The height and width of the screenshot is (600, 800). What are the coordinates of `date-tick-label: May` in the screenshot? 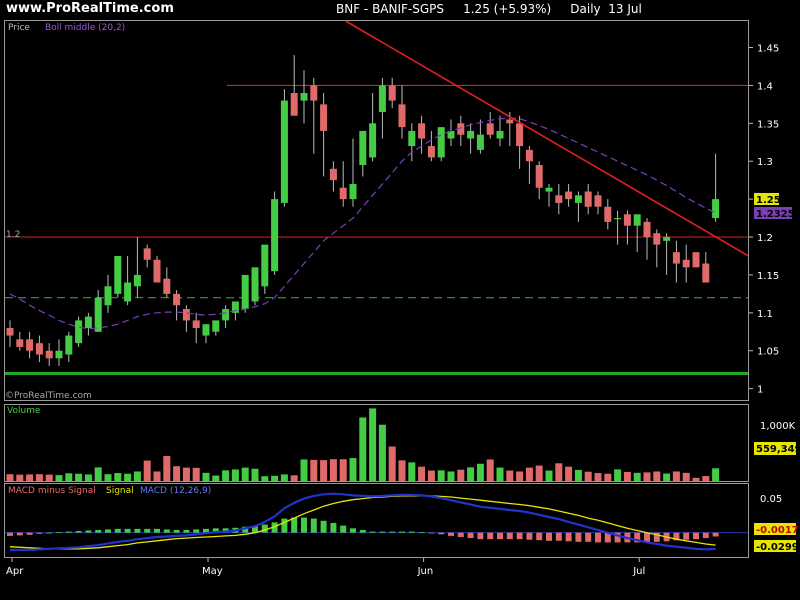 It's located at (212, 571).